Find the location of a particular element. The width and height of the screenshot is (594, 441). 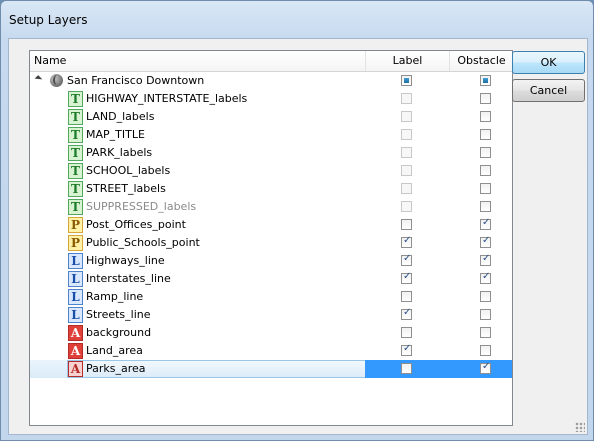

layer-name: background is located at coordinates (119, 332).